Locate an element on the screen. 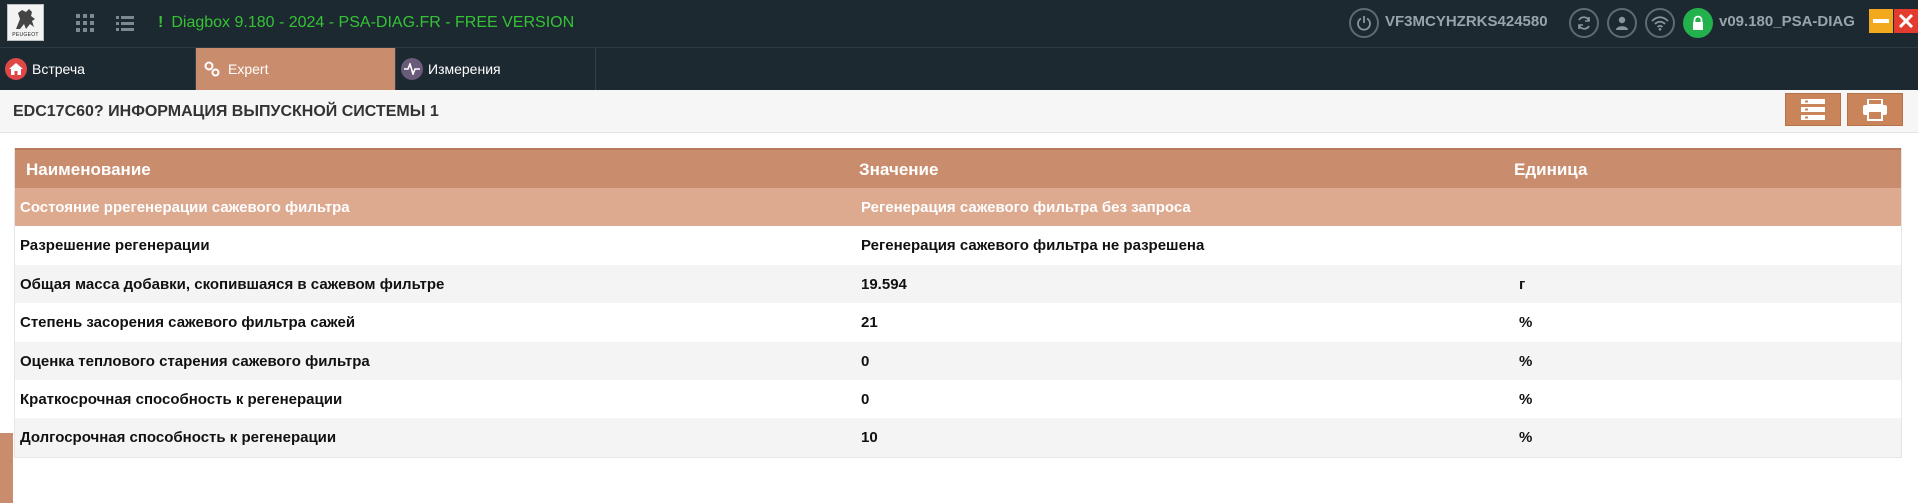 This screenshot has width=1918, height=503. page-title: EDC17C60? ИНФОРМАЦИЯ ВЫПУСКНОЙ СИСТЕМЫ 1 is located at coordinates (226, 111).